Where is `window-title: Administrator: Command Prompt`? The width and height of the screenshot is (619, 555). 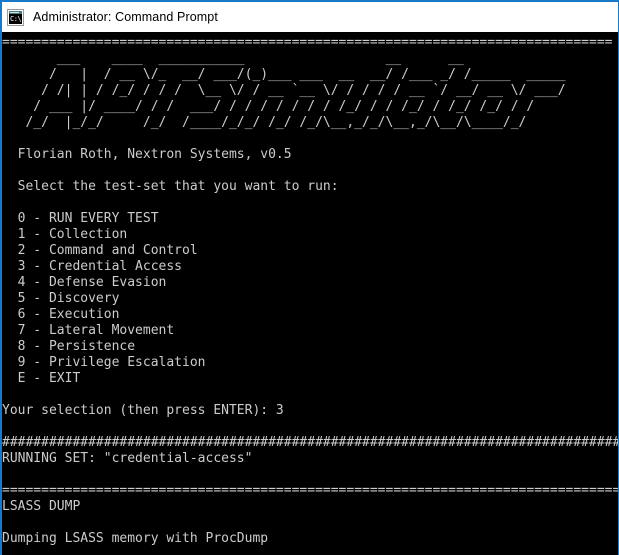
window-title: Administrator: Command Prompt is located at coordinates (125, 17).